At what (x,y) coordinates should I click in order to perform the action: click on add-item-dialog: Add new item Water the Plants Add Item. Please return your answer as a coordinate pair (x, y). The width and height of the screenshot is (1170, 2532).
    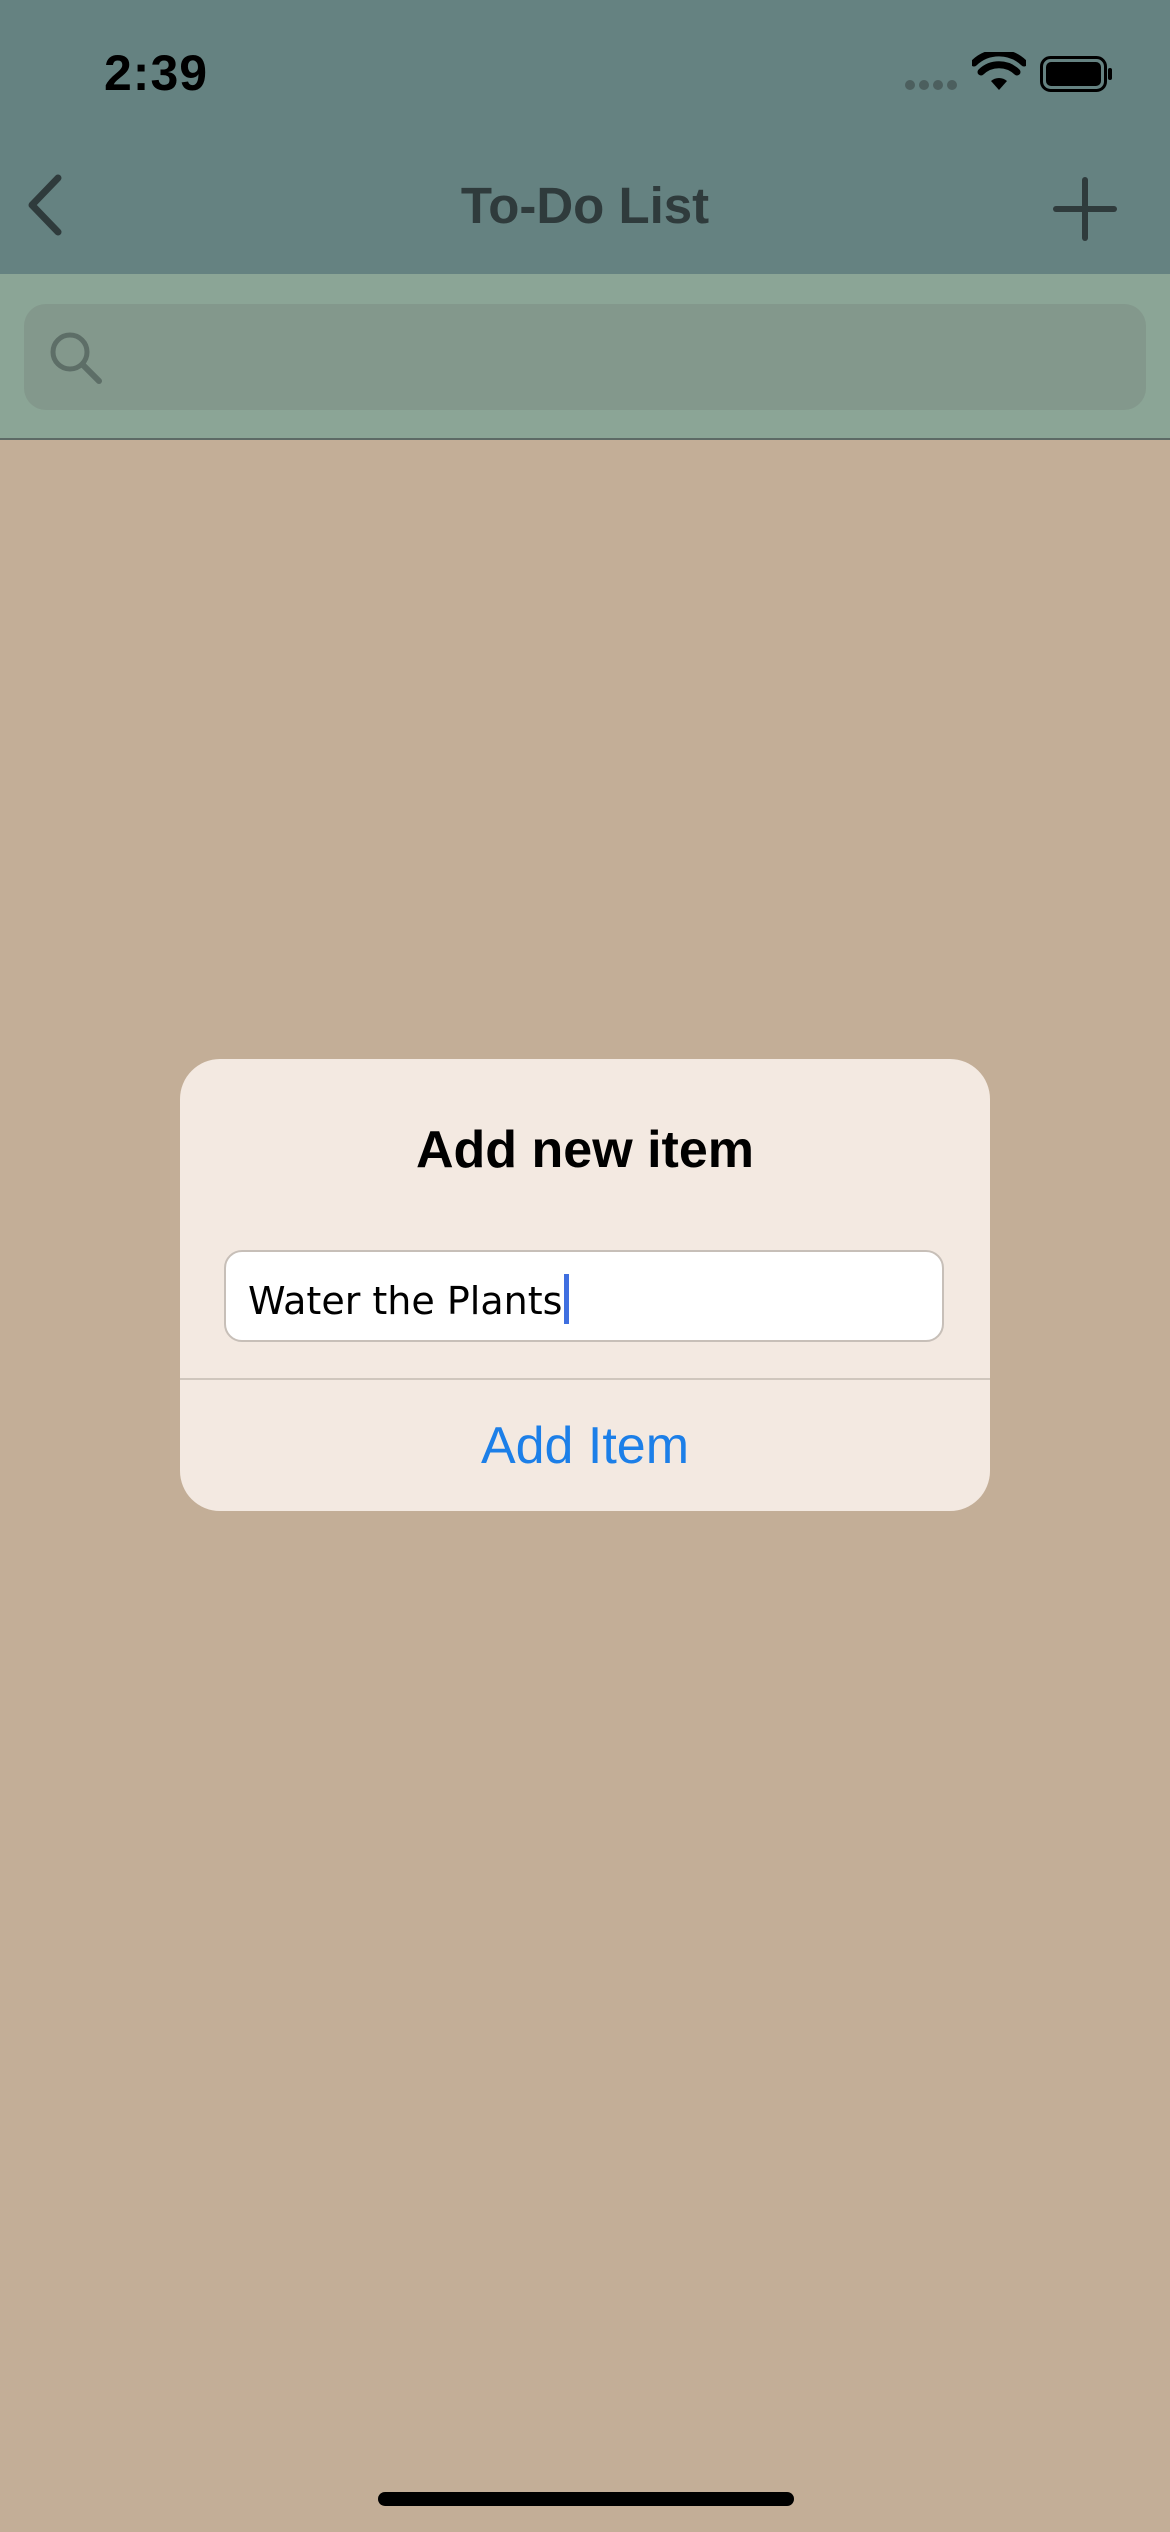
    Looking at the image, I should click on (585, 1285).